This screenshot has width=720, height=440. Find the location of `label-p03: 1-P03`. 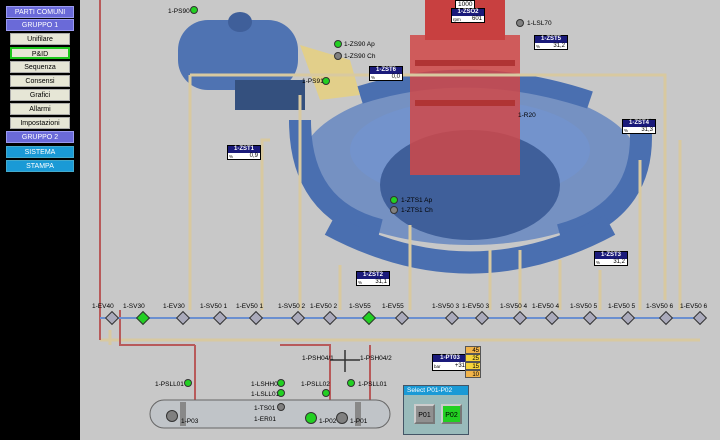

label-p03: 1-P03 is located at coordinates (190, 421).